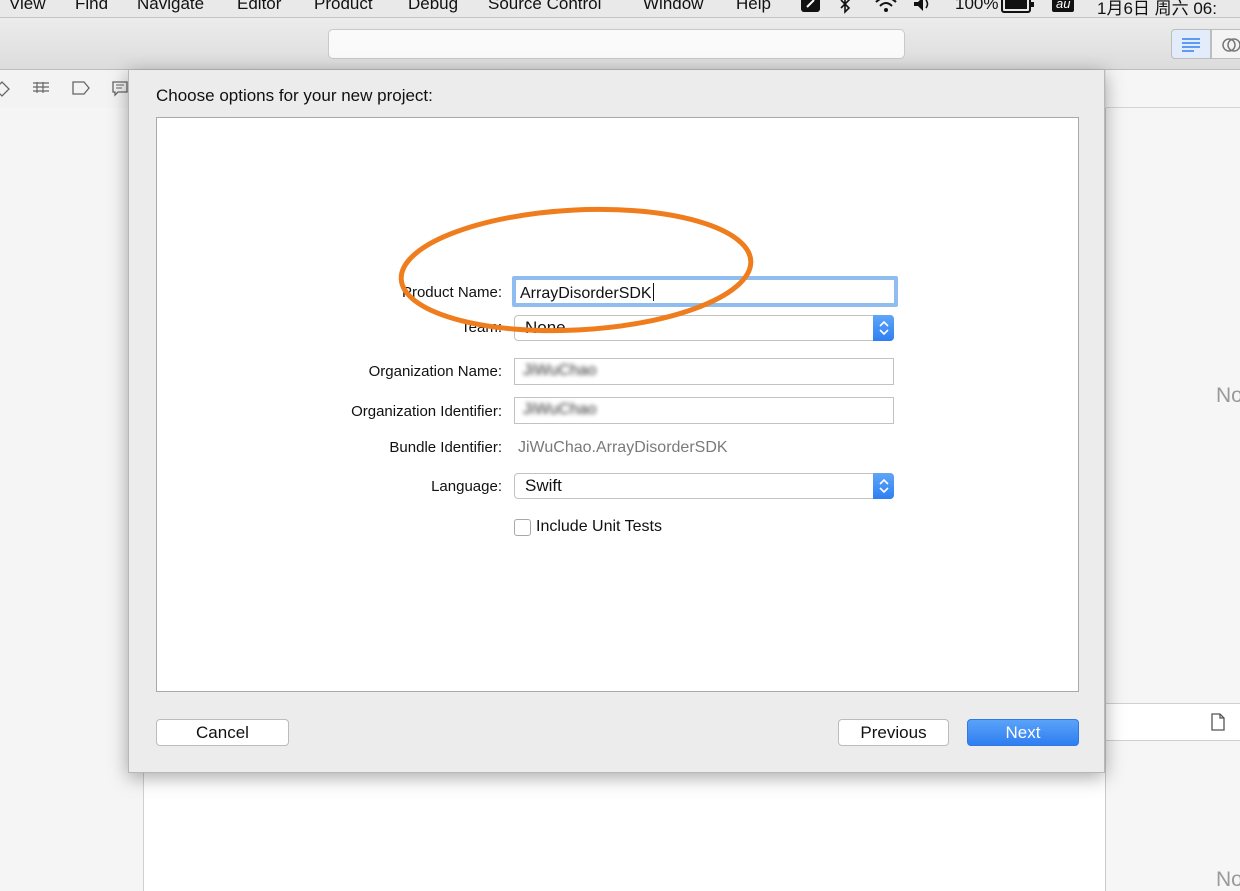  Describe the element at coordinates (435, 371) in the screenshot. I see `organization-name-label: Organization Name:` at that location.